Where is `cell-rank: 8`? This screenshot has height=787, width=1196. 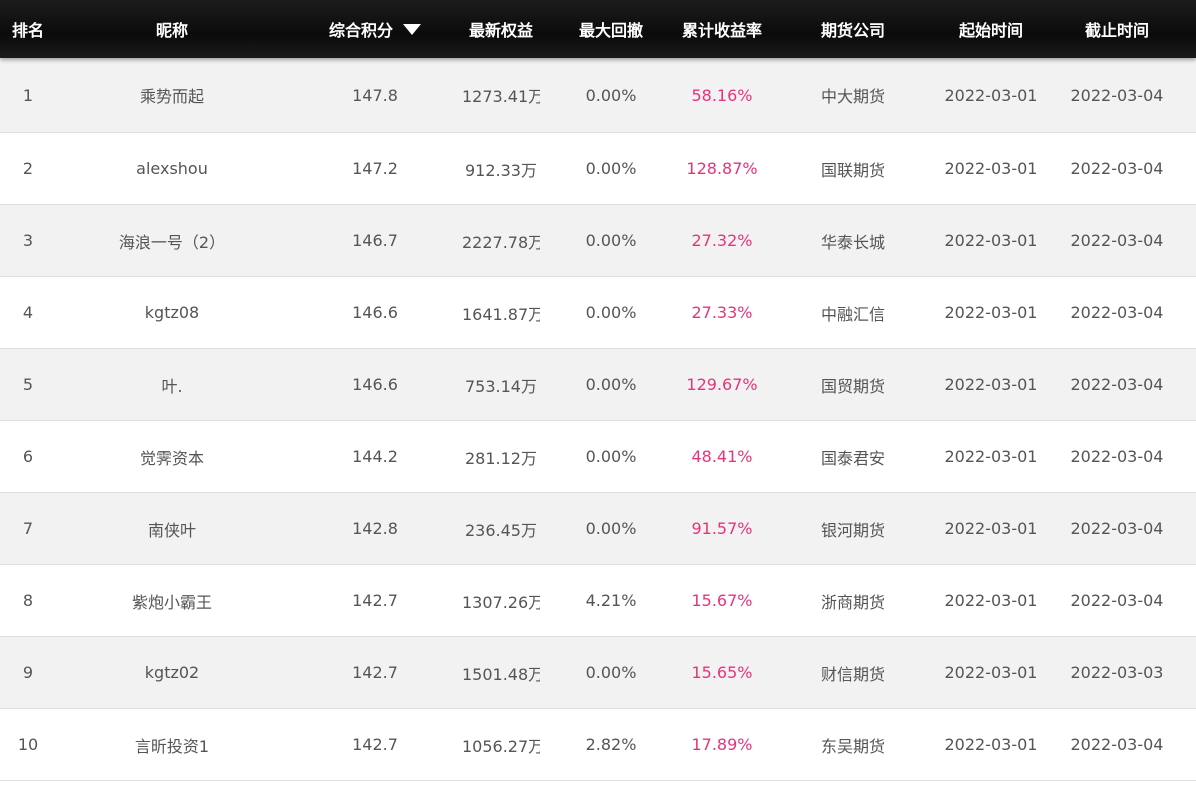
cell-rank: 8 is located at coordinates (28, 600).